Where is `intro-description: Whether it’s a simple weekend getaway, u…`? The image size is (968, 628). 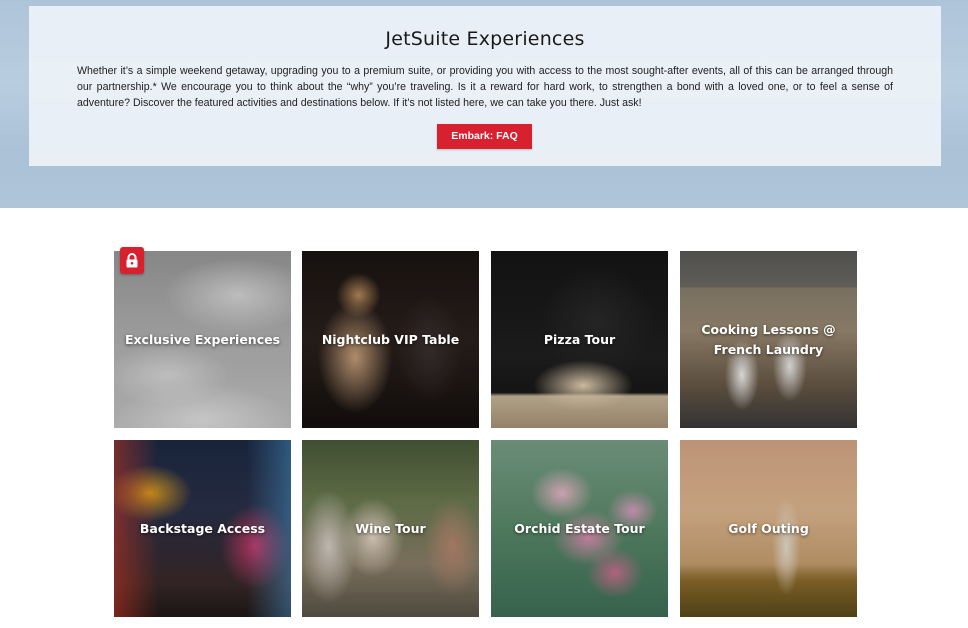
intro-description: Whether it’s a simple weekend getaway, u… is located at coordinates (485, 87).